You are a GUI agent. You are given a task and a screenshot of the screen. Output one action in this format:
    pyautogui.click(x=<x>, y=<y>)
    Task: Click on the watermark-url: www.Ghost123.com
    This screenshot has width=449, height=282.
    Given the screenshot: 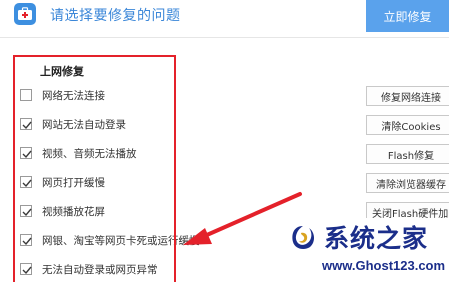 What is the action you would take?
    pyautogui.click(x=384, y=265)
    